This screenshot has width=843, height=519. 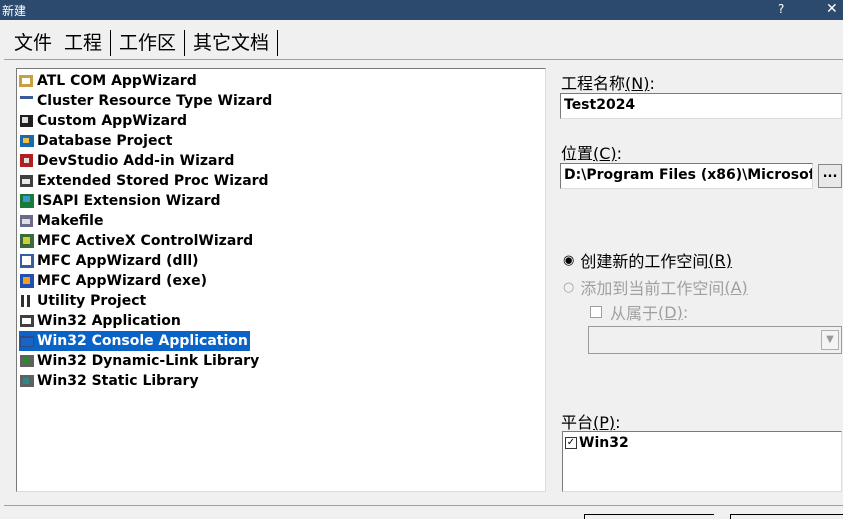 I want to click on platform-item-win32: ✓ Win32, so click(x=597, y=443).